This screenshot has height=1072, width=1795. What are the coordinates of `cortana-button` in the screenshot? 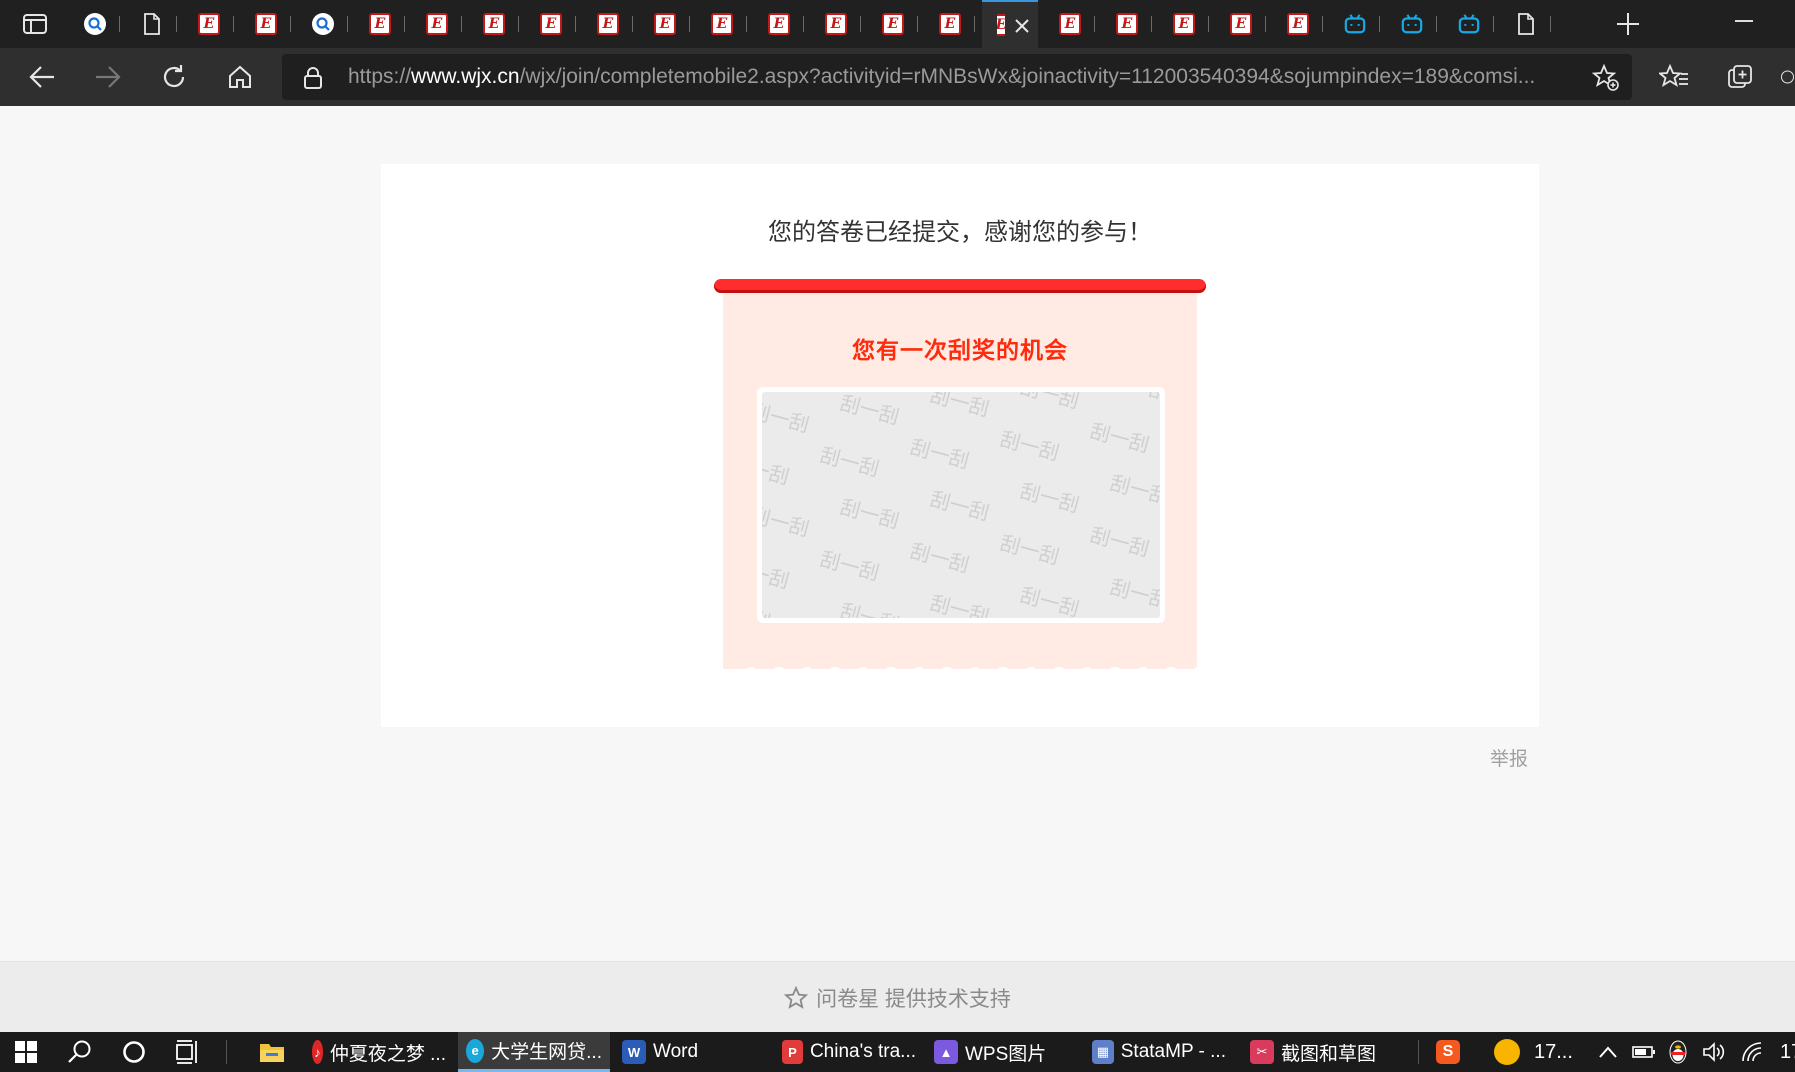 It's located at (134, 1052).